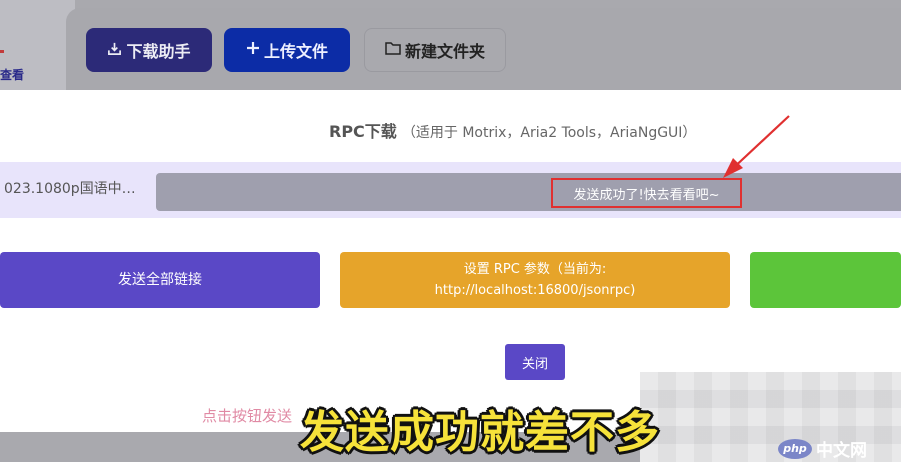 The height and width of the screenshot is (462, 901). What do you see at coordinates (253, 50) in the screenshot?
I see `plus-icon` at bounding box center [253, 50].